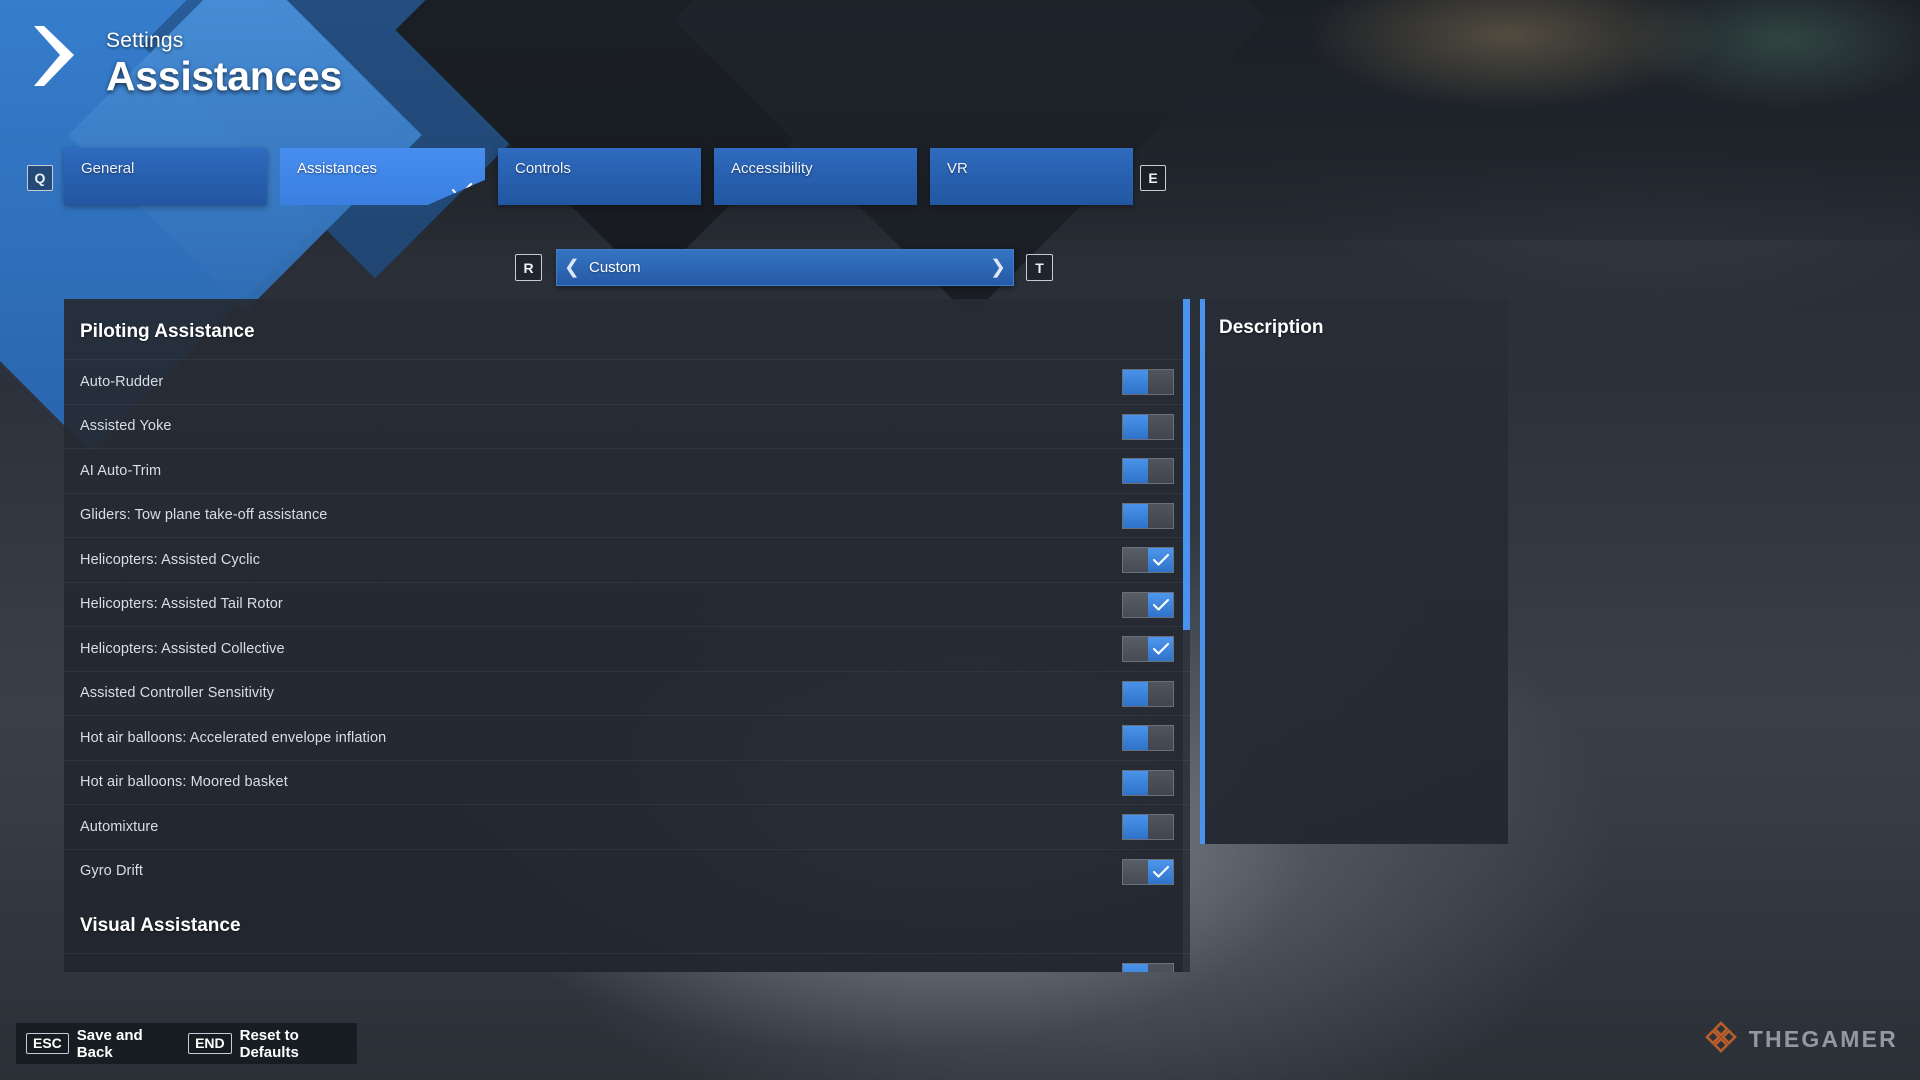  What do you see at coordinates (772, 168) in the screenshot?
I see `tab-label: Accessibility` at bounding box center [772, 168].